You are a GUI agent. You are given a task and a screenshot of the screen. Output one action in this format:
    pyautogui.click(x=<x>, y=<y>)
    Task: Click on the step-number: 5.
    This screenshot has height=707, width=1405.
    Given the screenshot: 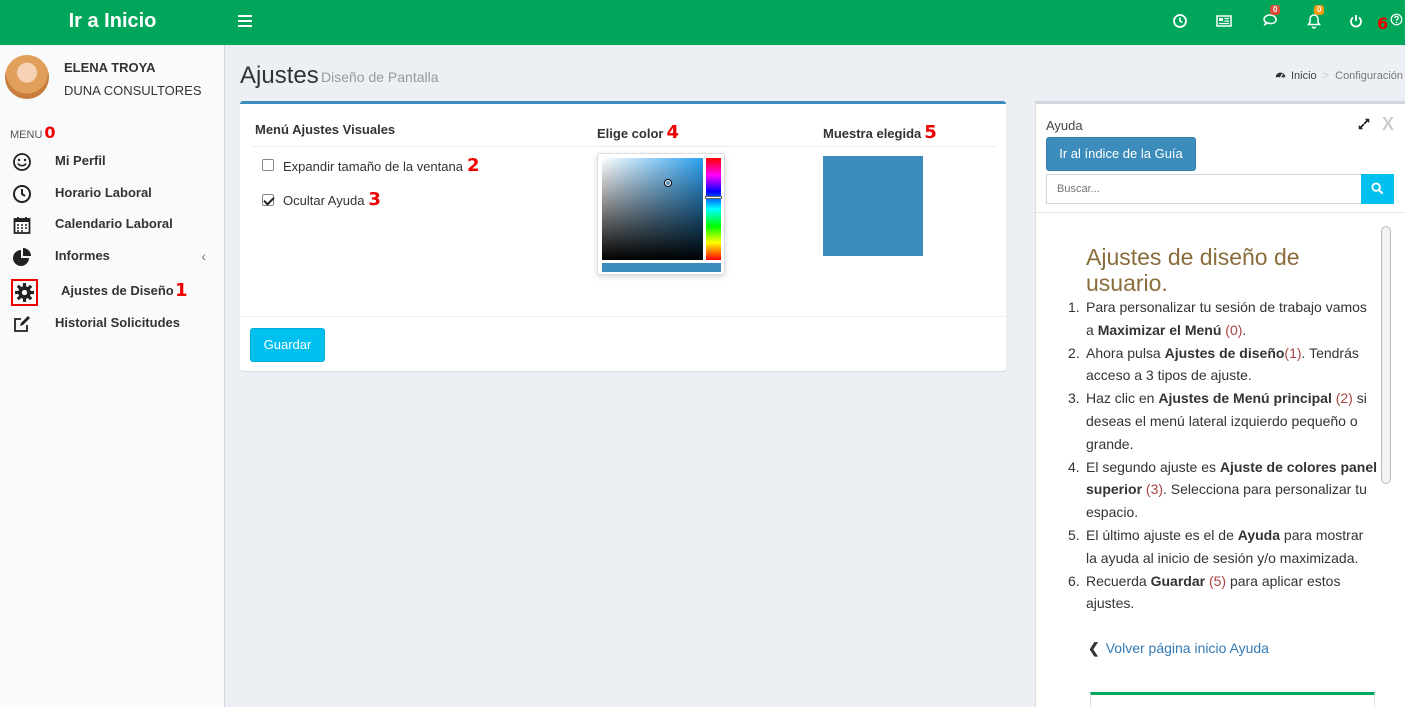 What is the action you would take?
    pyautogui.click(x=1074, y=534)
    